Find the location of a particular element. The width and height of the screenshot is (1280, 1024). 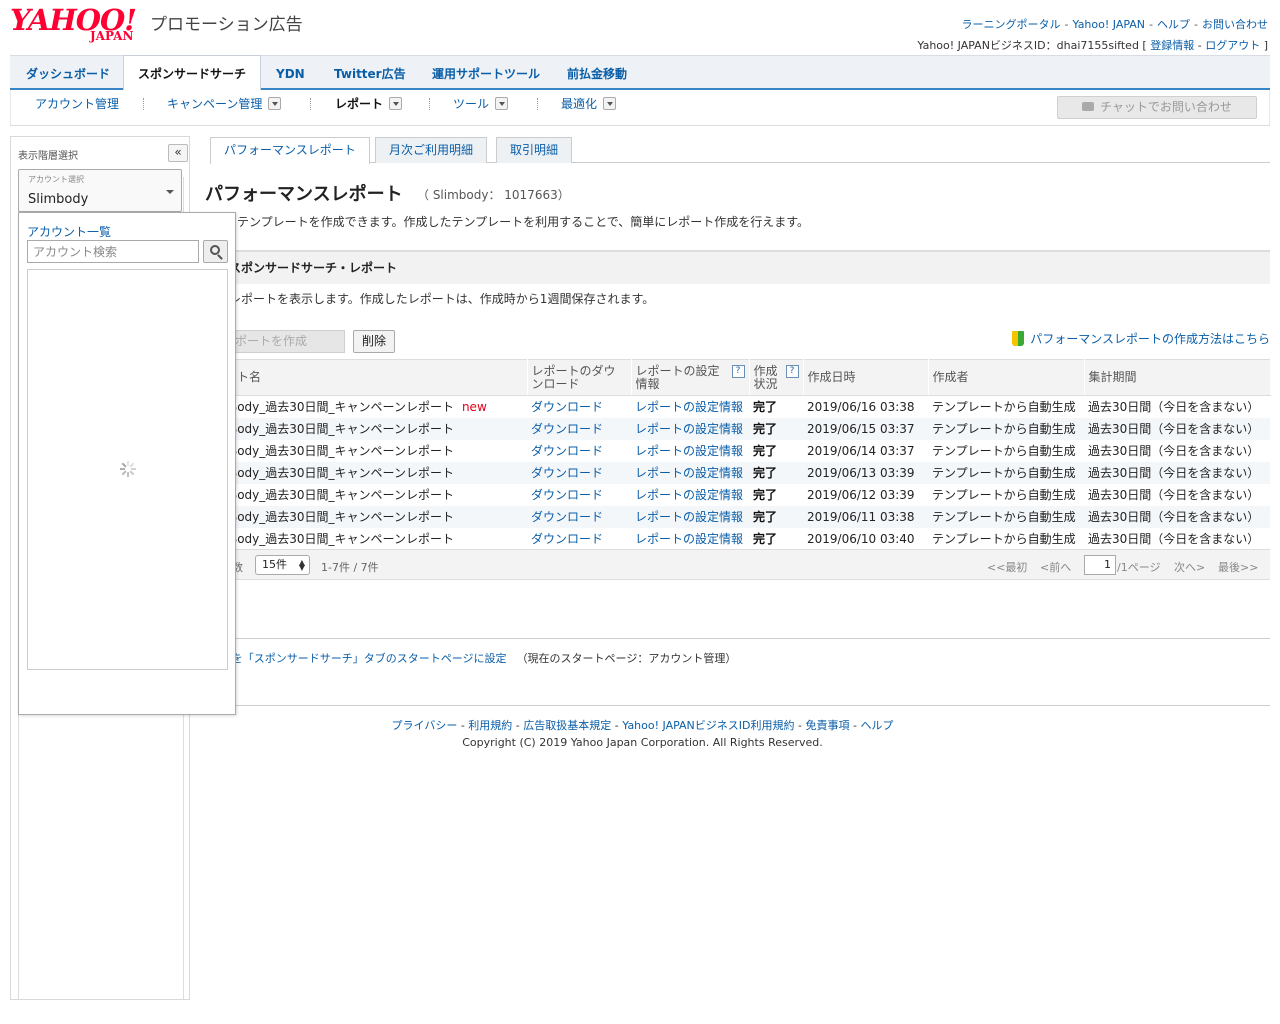

tab-sponsored-search: スポンサードサーチ is located at coordinates (192, 73).